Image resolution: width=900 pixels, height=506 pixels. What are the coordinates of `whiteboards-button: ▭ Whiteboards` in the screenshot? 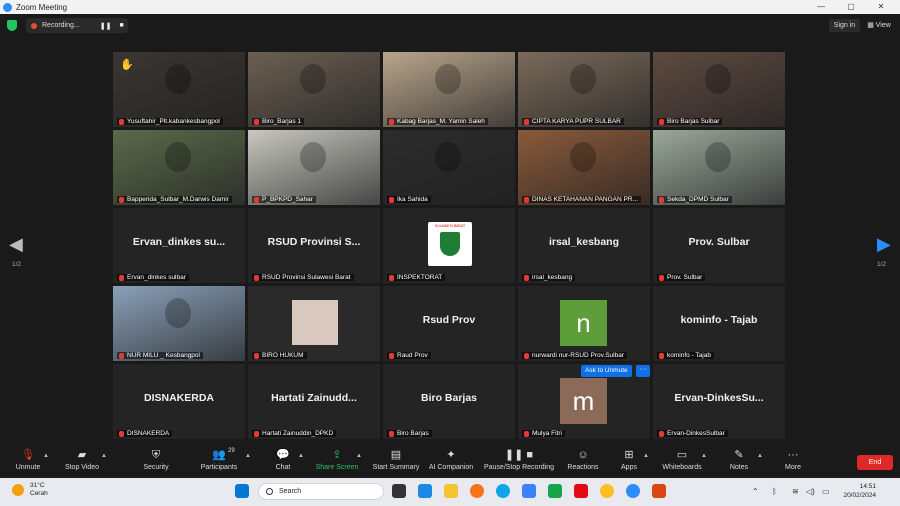 It's located at (682, 463).